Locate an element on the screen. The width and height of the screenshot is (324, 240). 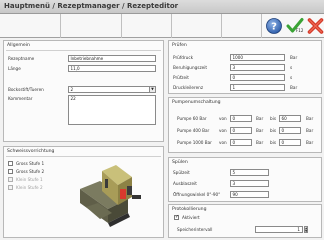
pumpe-400-from-input: 0 is located at coordinates (241, 130).